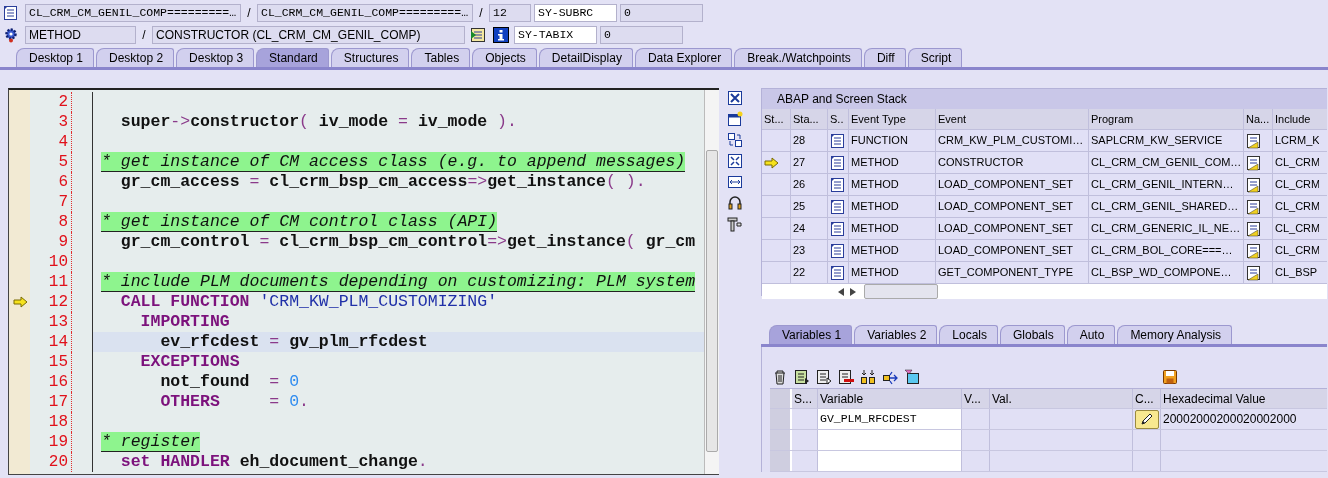  Describe the element at coordinates (868, 377) in the screenshot. I see `boxes-icon` at that location.